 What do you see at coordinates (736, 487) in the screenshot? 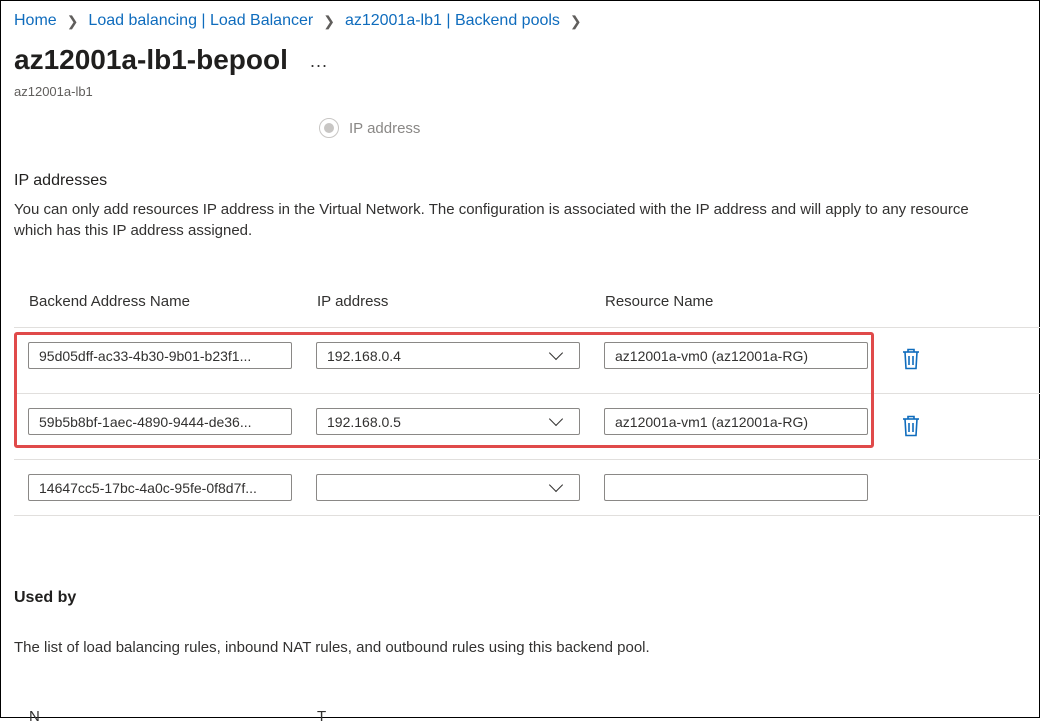
I see `resource-name-input` at bounding box center [736, 487].